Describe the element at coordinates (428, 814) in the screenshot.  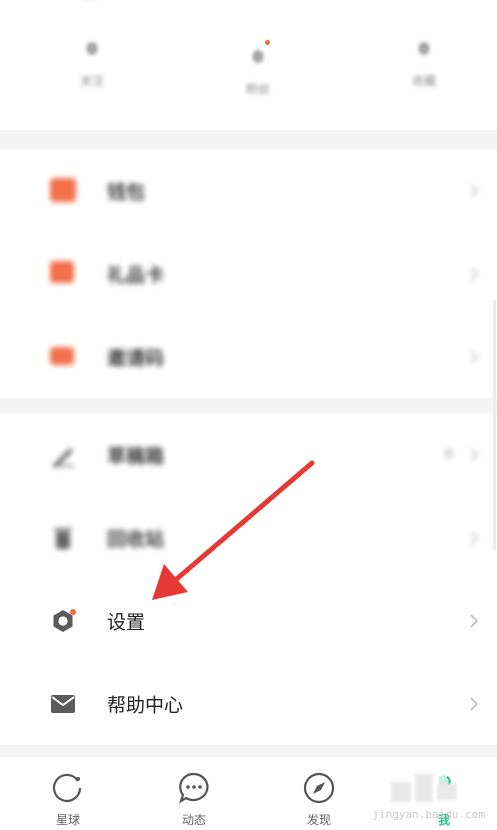
I see `watermark-text: jingyan.baidu.com` at that location.